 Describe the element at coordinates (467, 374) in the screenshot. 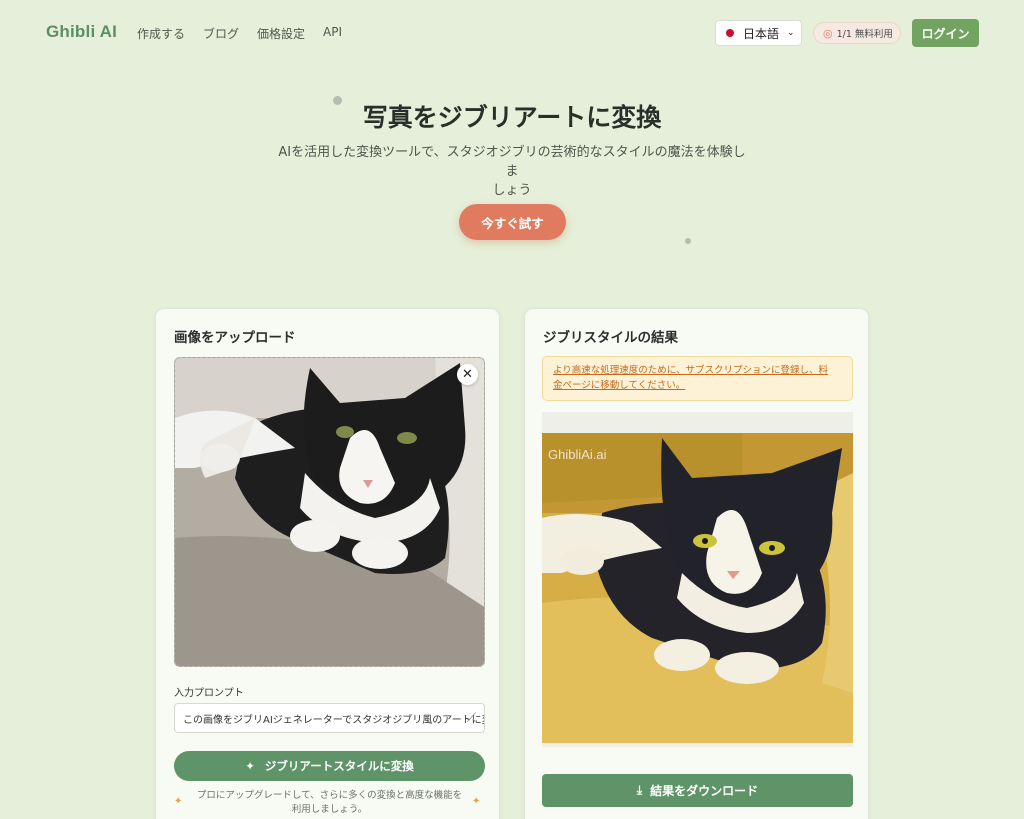

I see `remove-image-button: ✕` at that location.